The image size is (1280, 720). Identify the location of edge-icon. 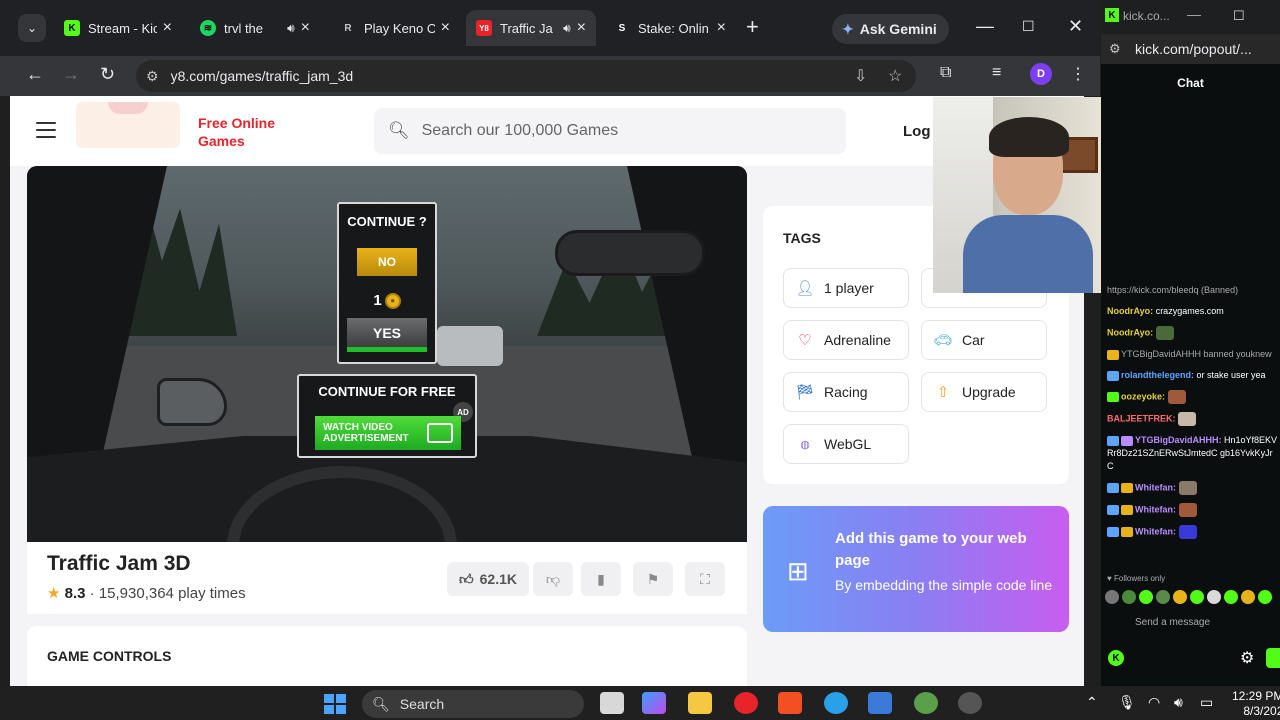
(836, 703).